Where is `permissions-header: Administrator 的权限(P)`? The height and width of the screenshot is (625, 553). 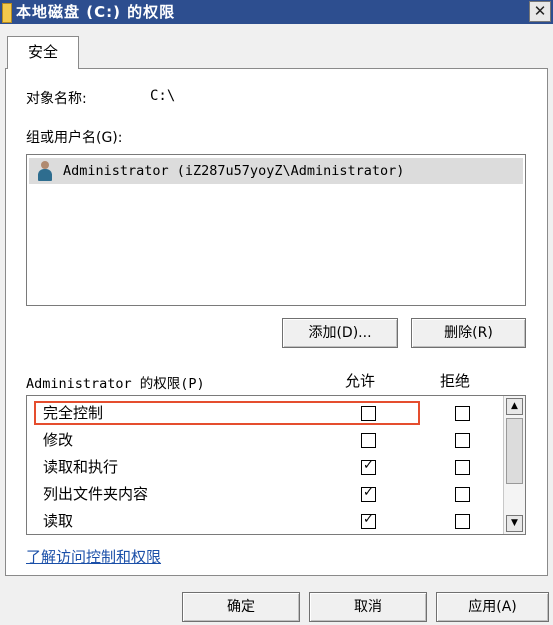
permissions-header: Administrator 的权限(P) is located at coordinates (115, 384).